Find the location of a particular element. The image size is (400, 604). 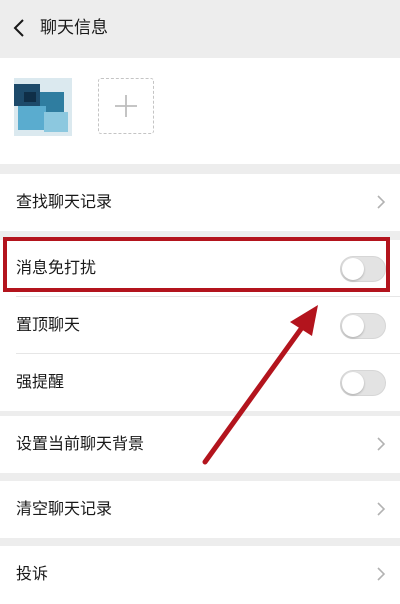

pin-chat-row: 置顶聊天 is located at coordinates (200, 325).